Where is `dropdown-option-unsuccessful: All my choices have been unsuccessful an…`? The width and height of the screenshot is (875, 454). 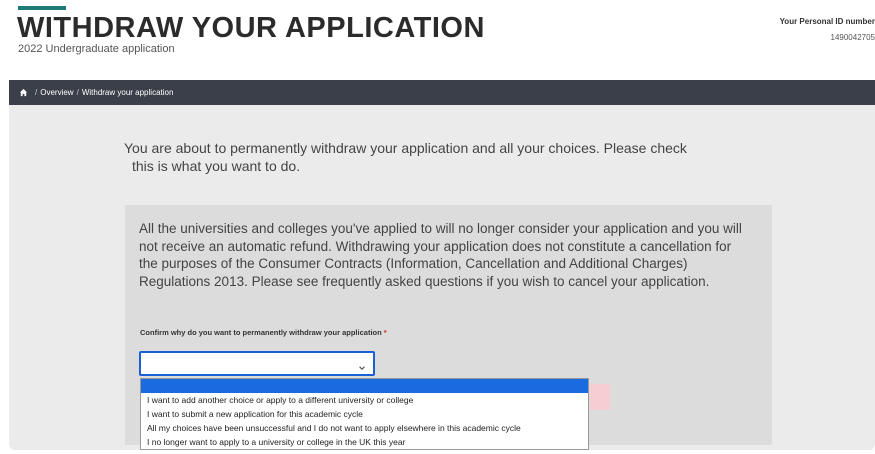 dropdown-option-unsuccessful: All my choices have been unsuccessful an… is located at coordinates (364, 428).